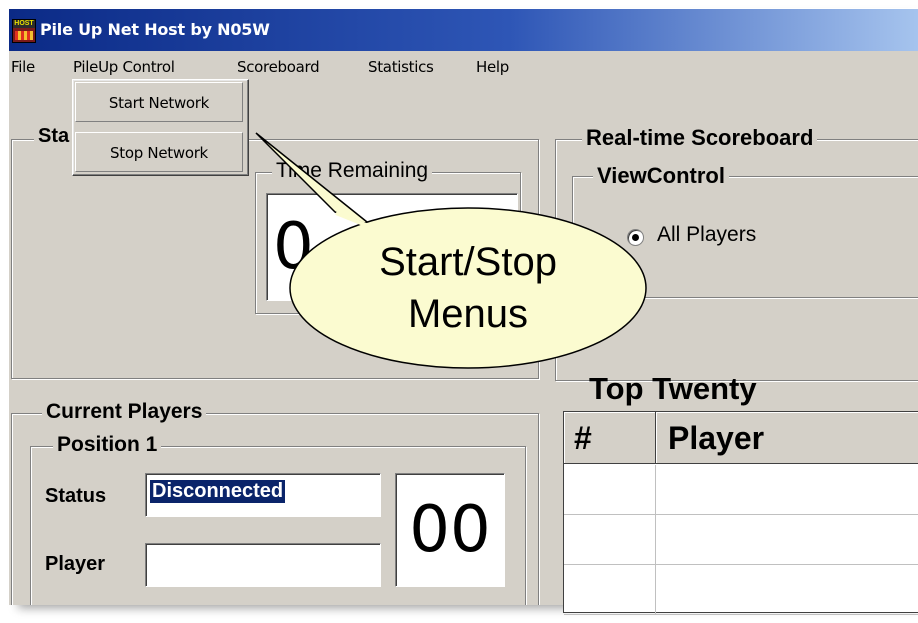  I want to click on player-count-display: 00, so click(450, 530).